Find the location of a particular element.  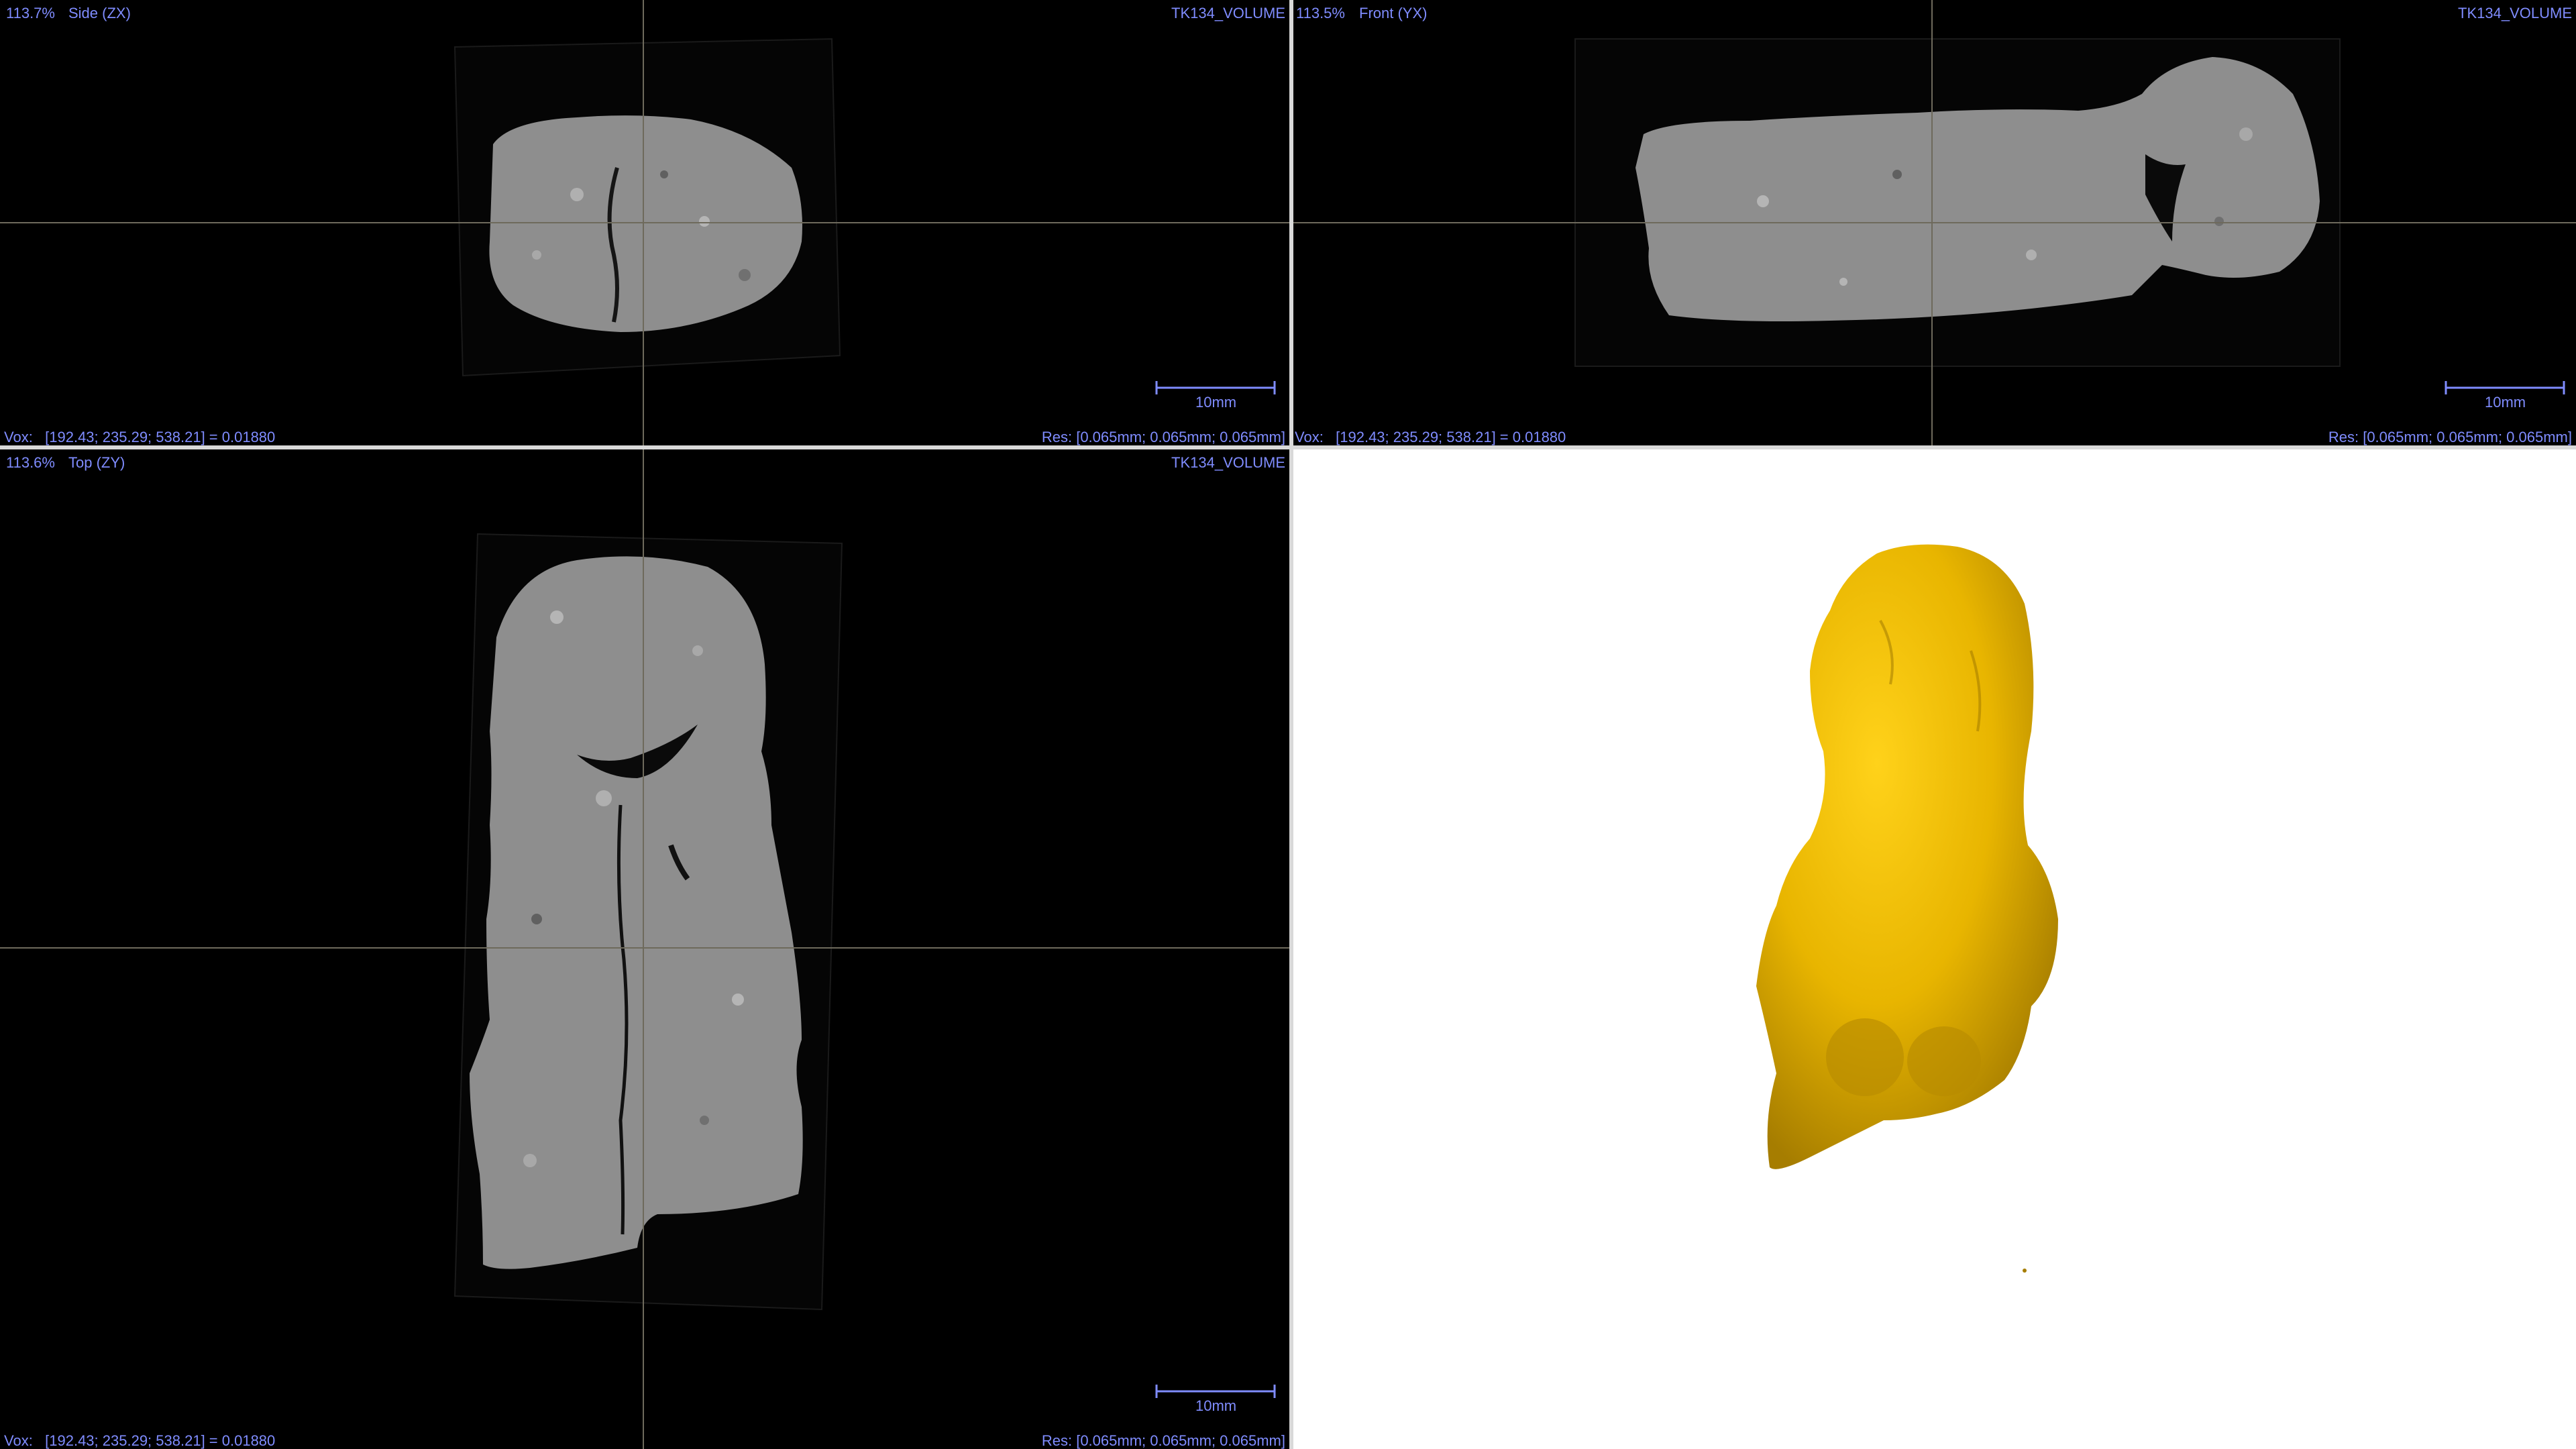

zoom-label: 113.5% is located at coordinates (1320, 13).